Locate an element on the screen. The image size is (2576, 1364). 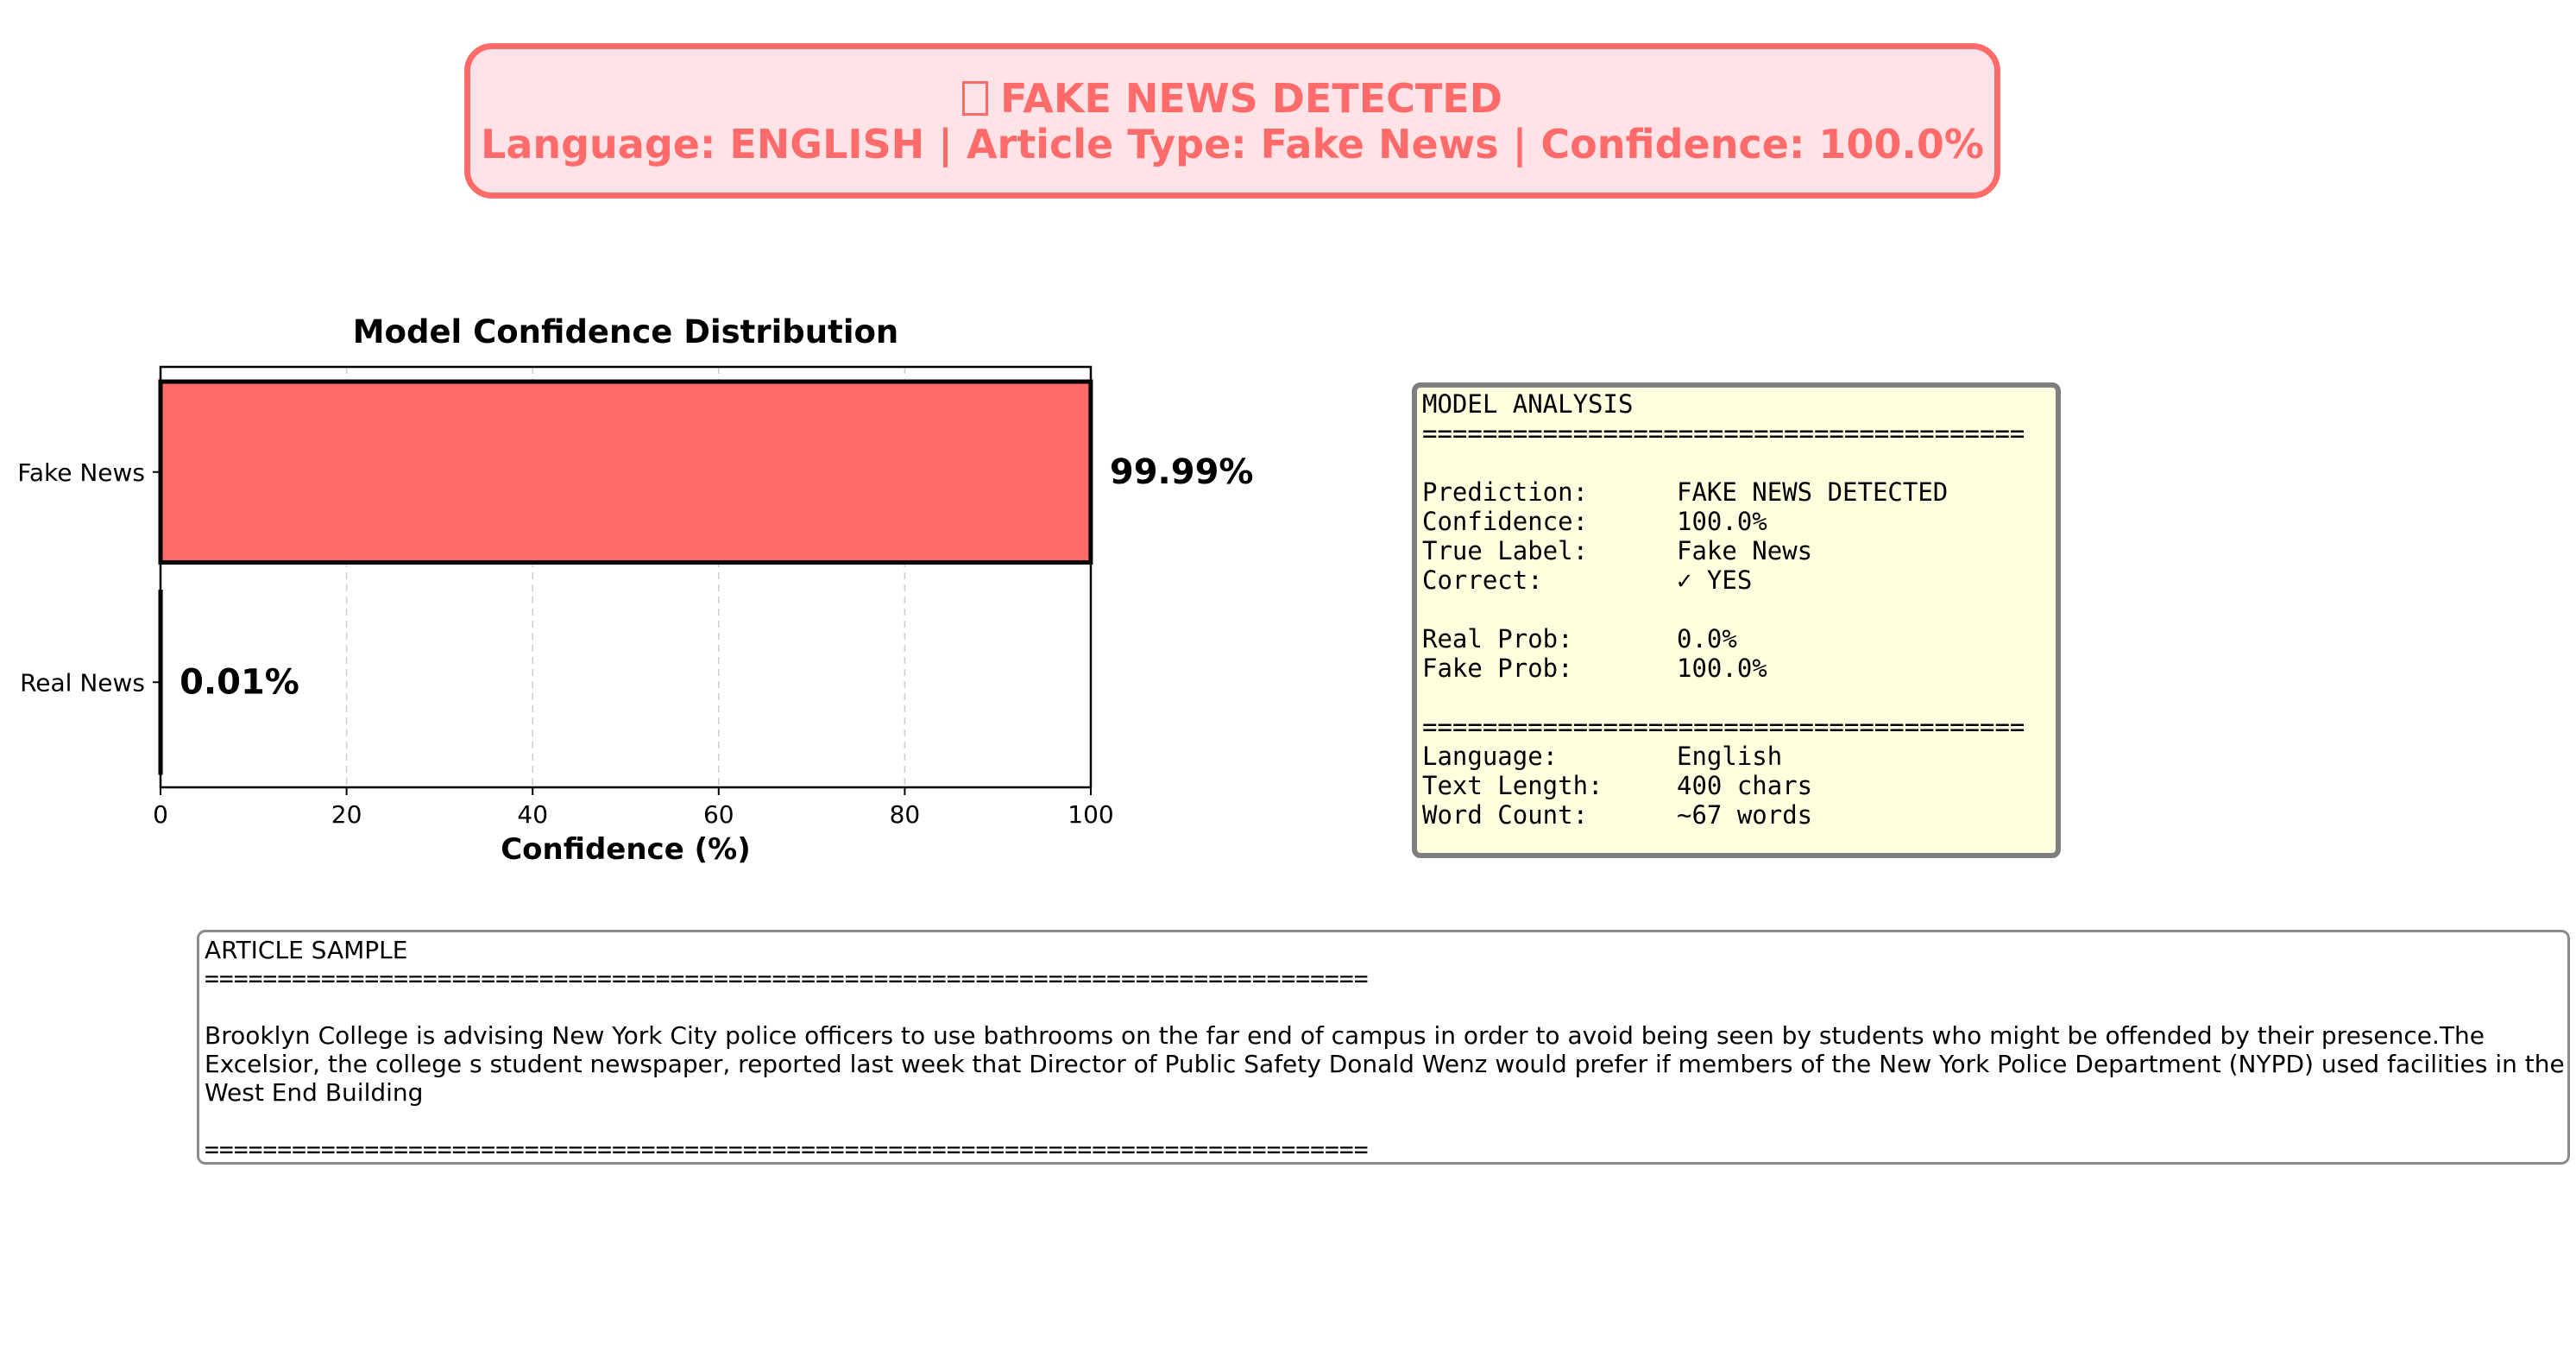
x-tick-label: 80 is located at coordinates (906, 815).